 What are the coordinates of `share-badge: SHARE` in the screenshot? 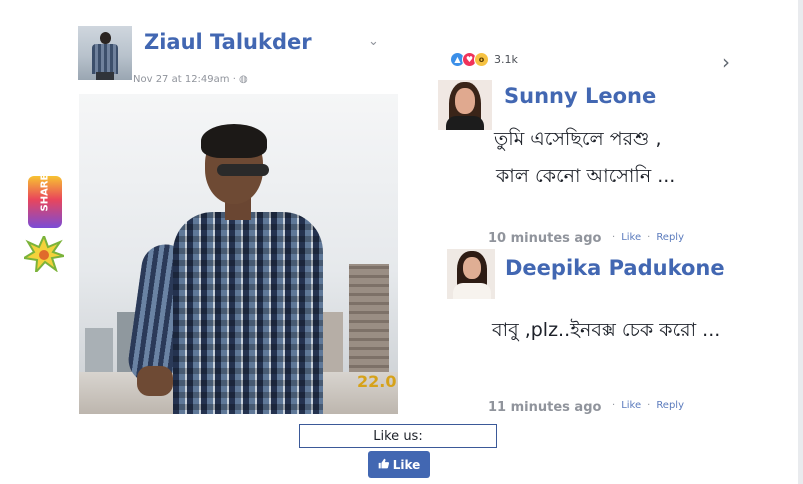 It's located at (45, 200).